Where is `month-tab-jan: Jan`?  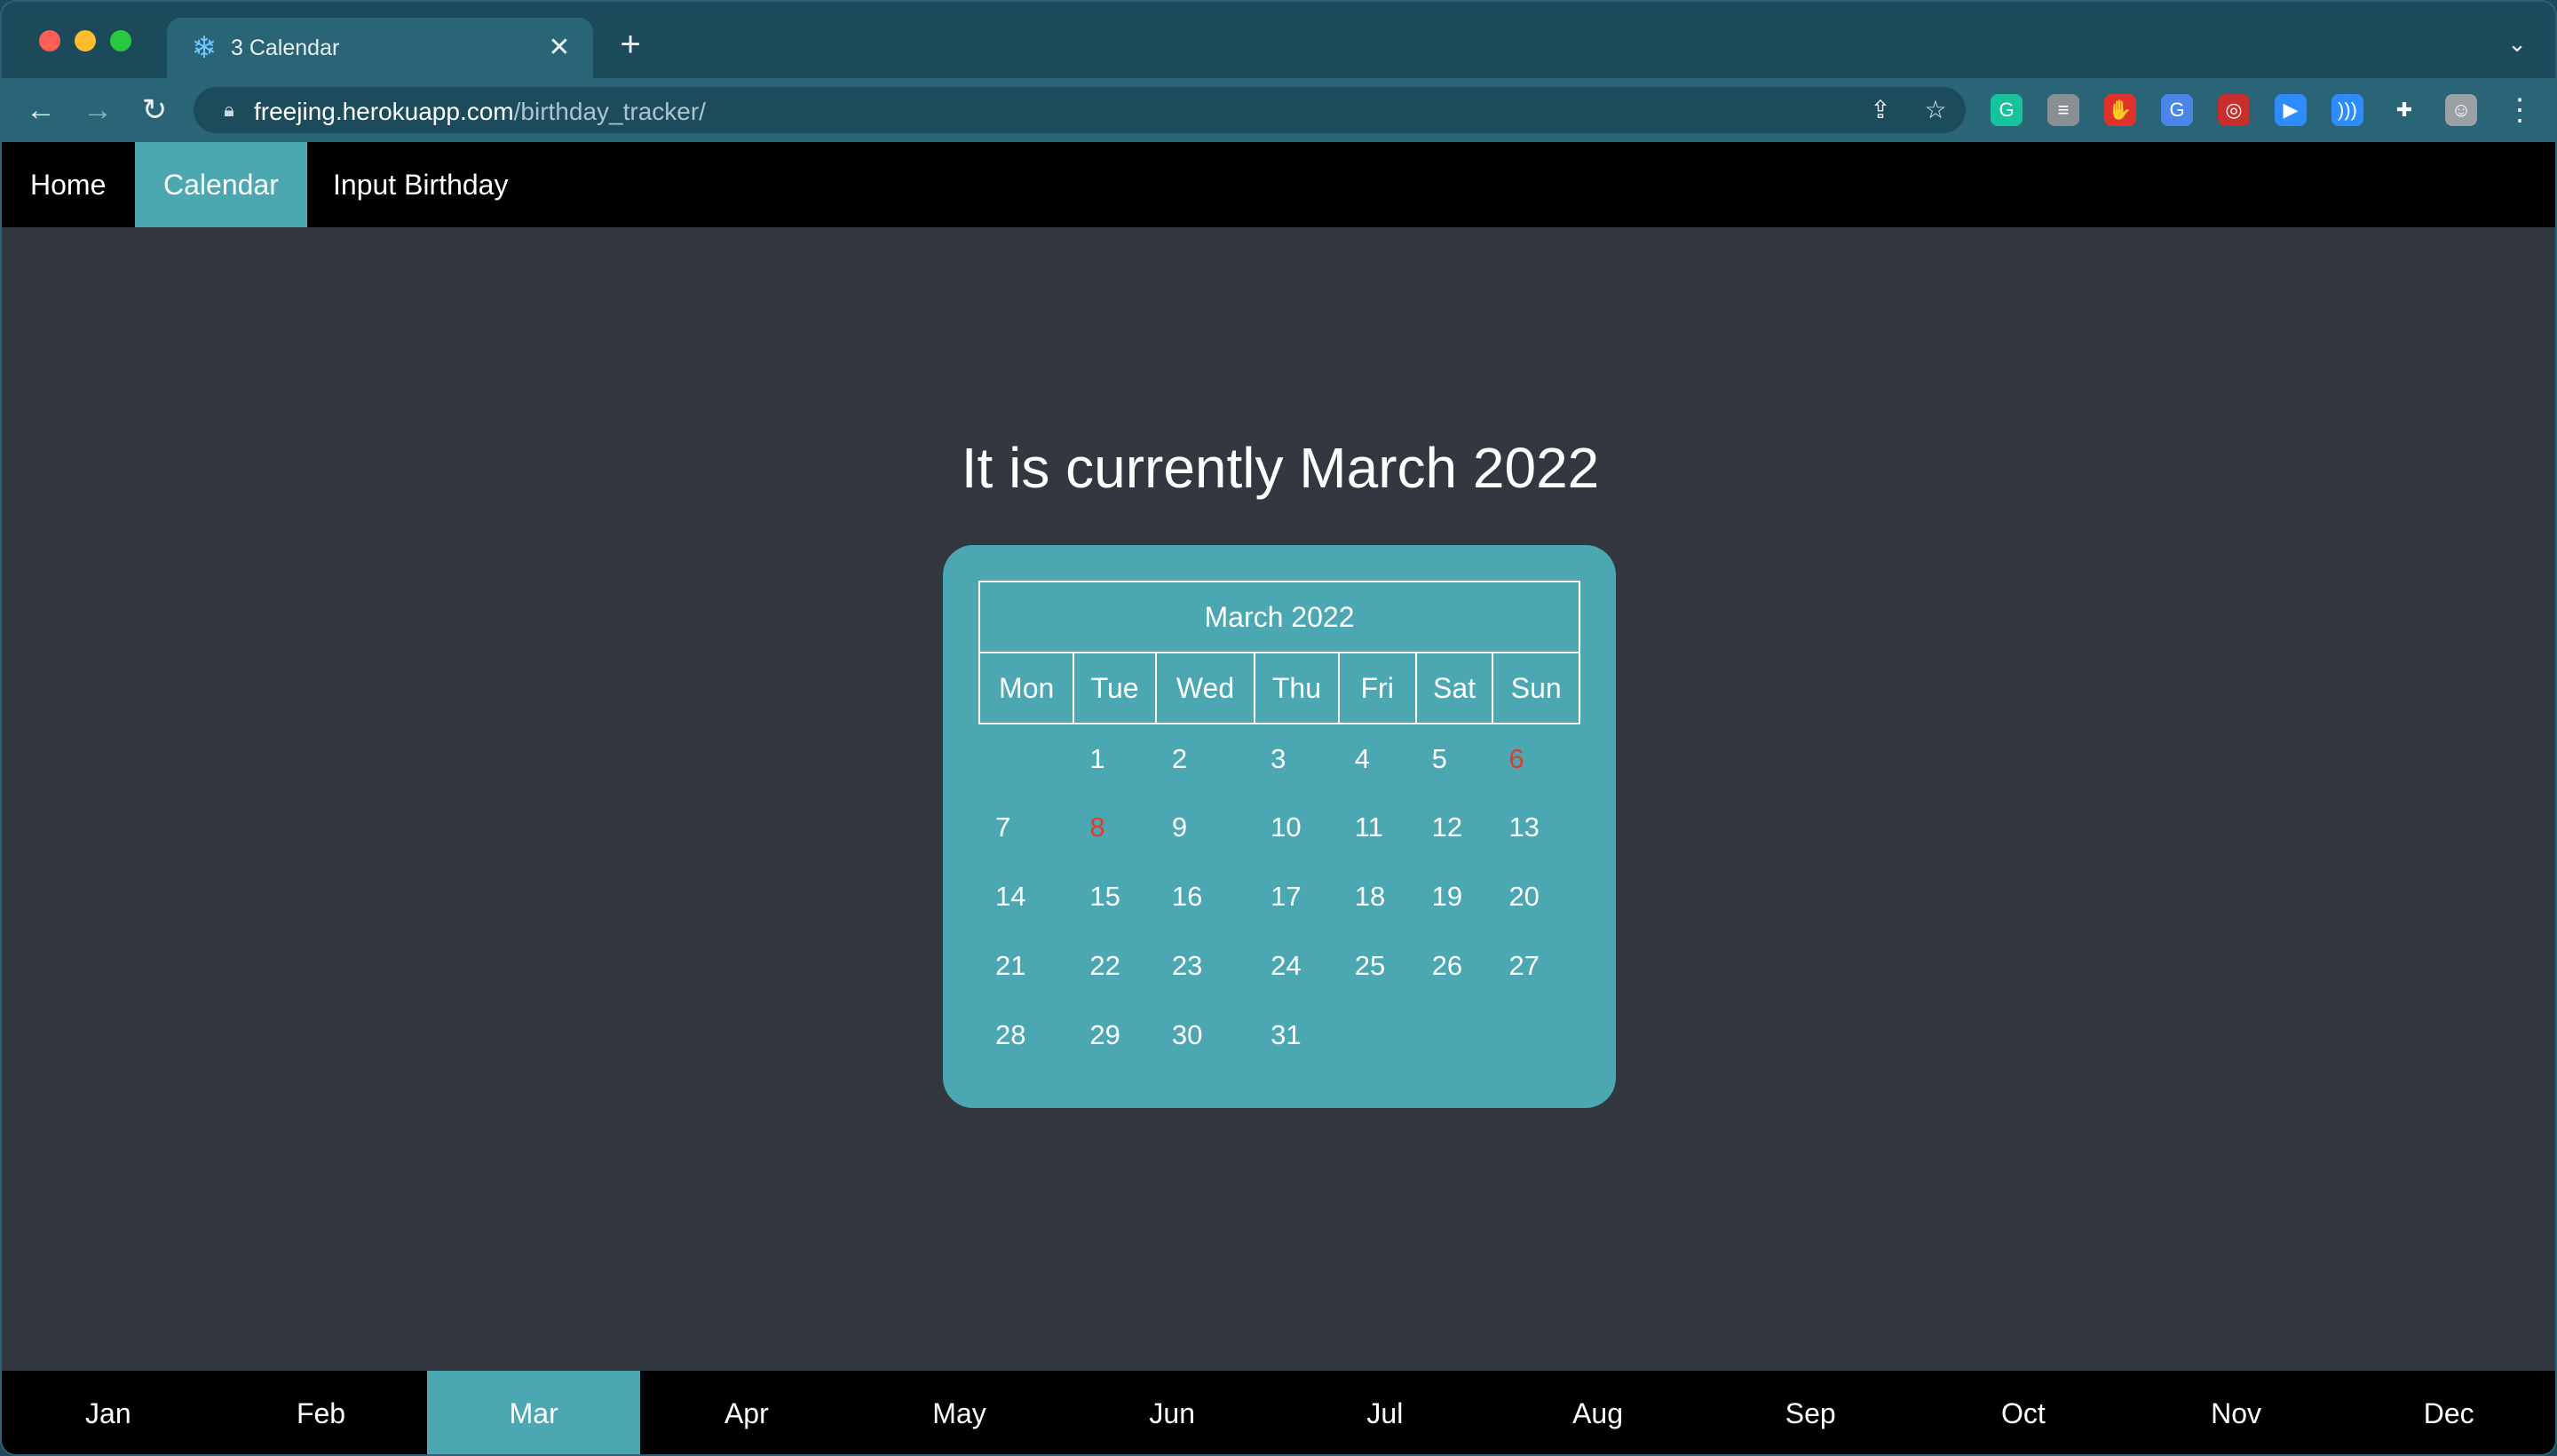
month-tab-jan: Jan is located at coordinates (108, 1412).